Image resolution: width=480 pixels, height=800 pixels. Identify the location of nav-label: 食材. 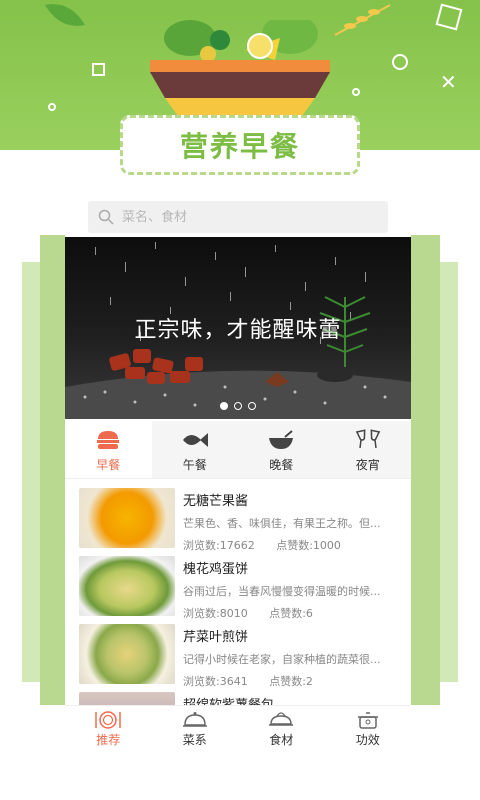
(281, 740).